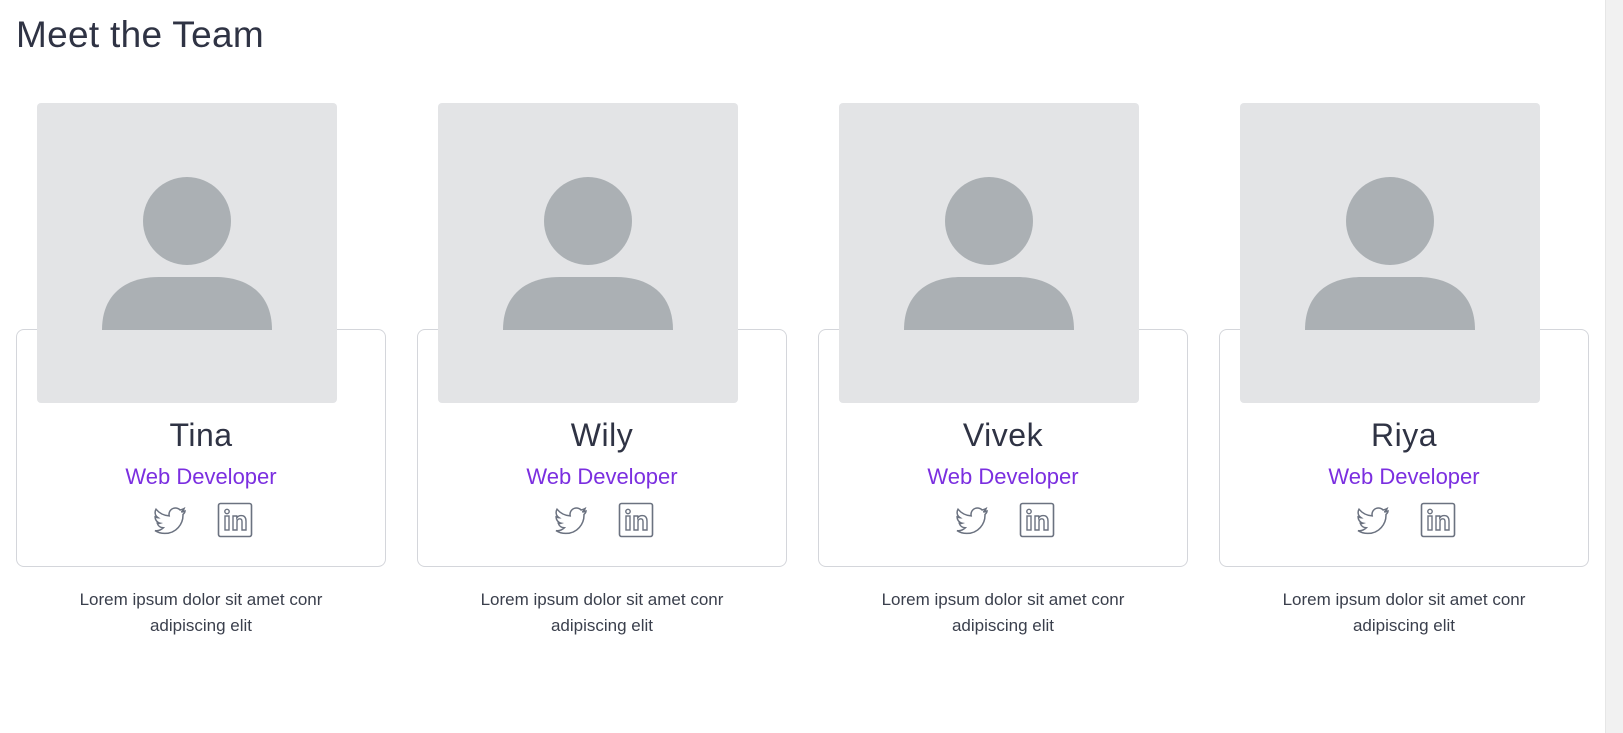 This screenshot has height=733, width=1623. Describe the element at coordinates (1403, 435) in the screenshot. I see `member-name: Riya` at that location.